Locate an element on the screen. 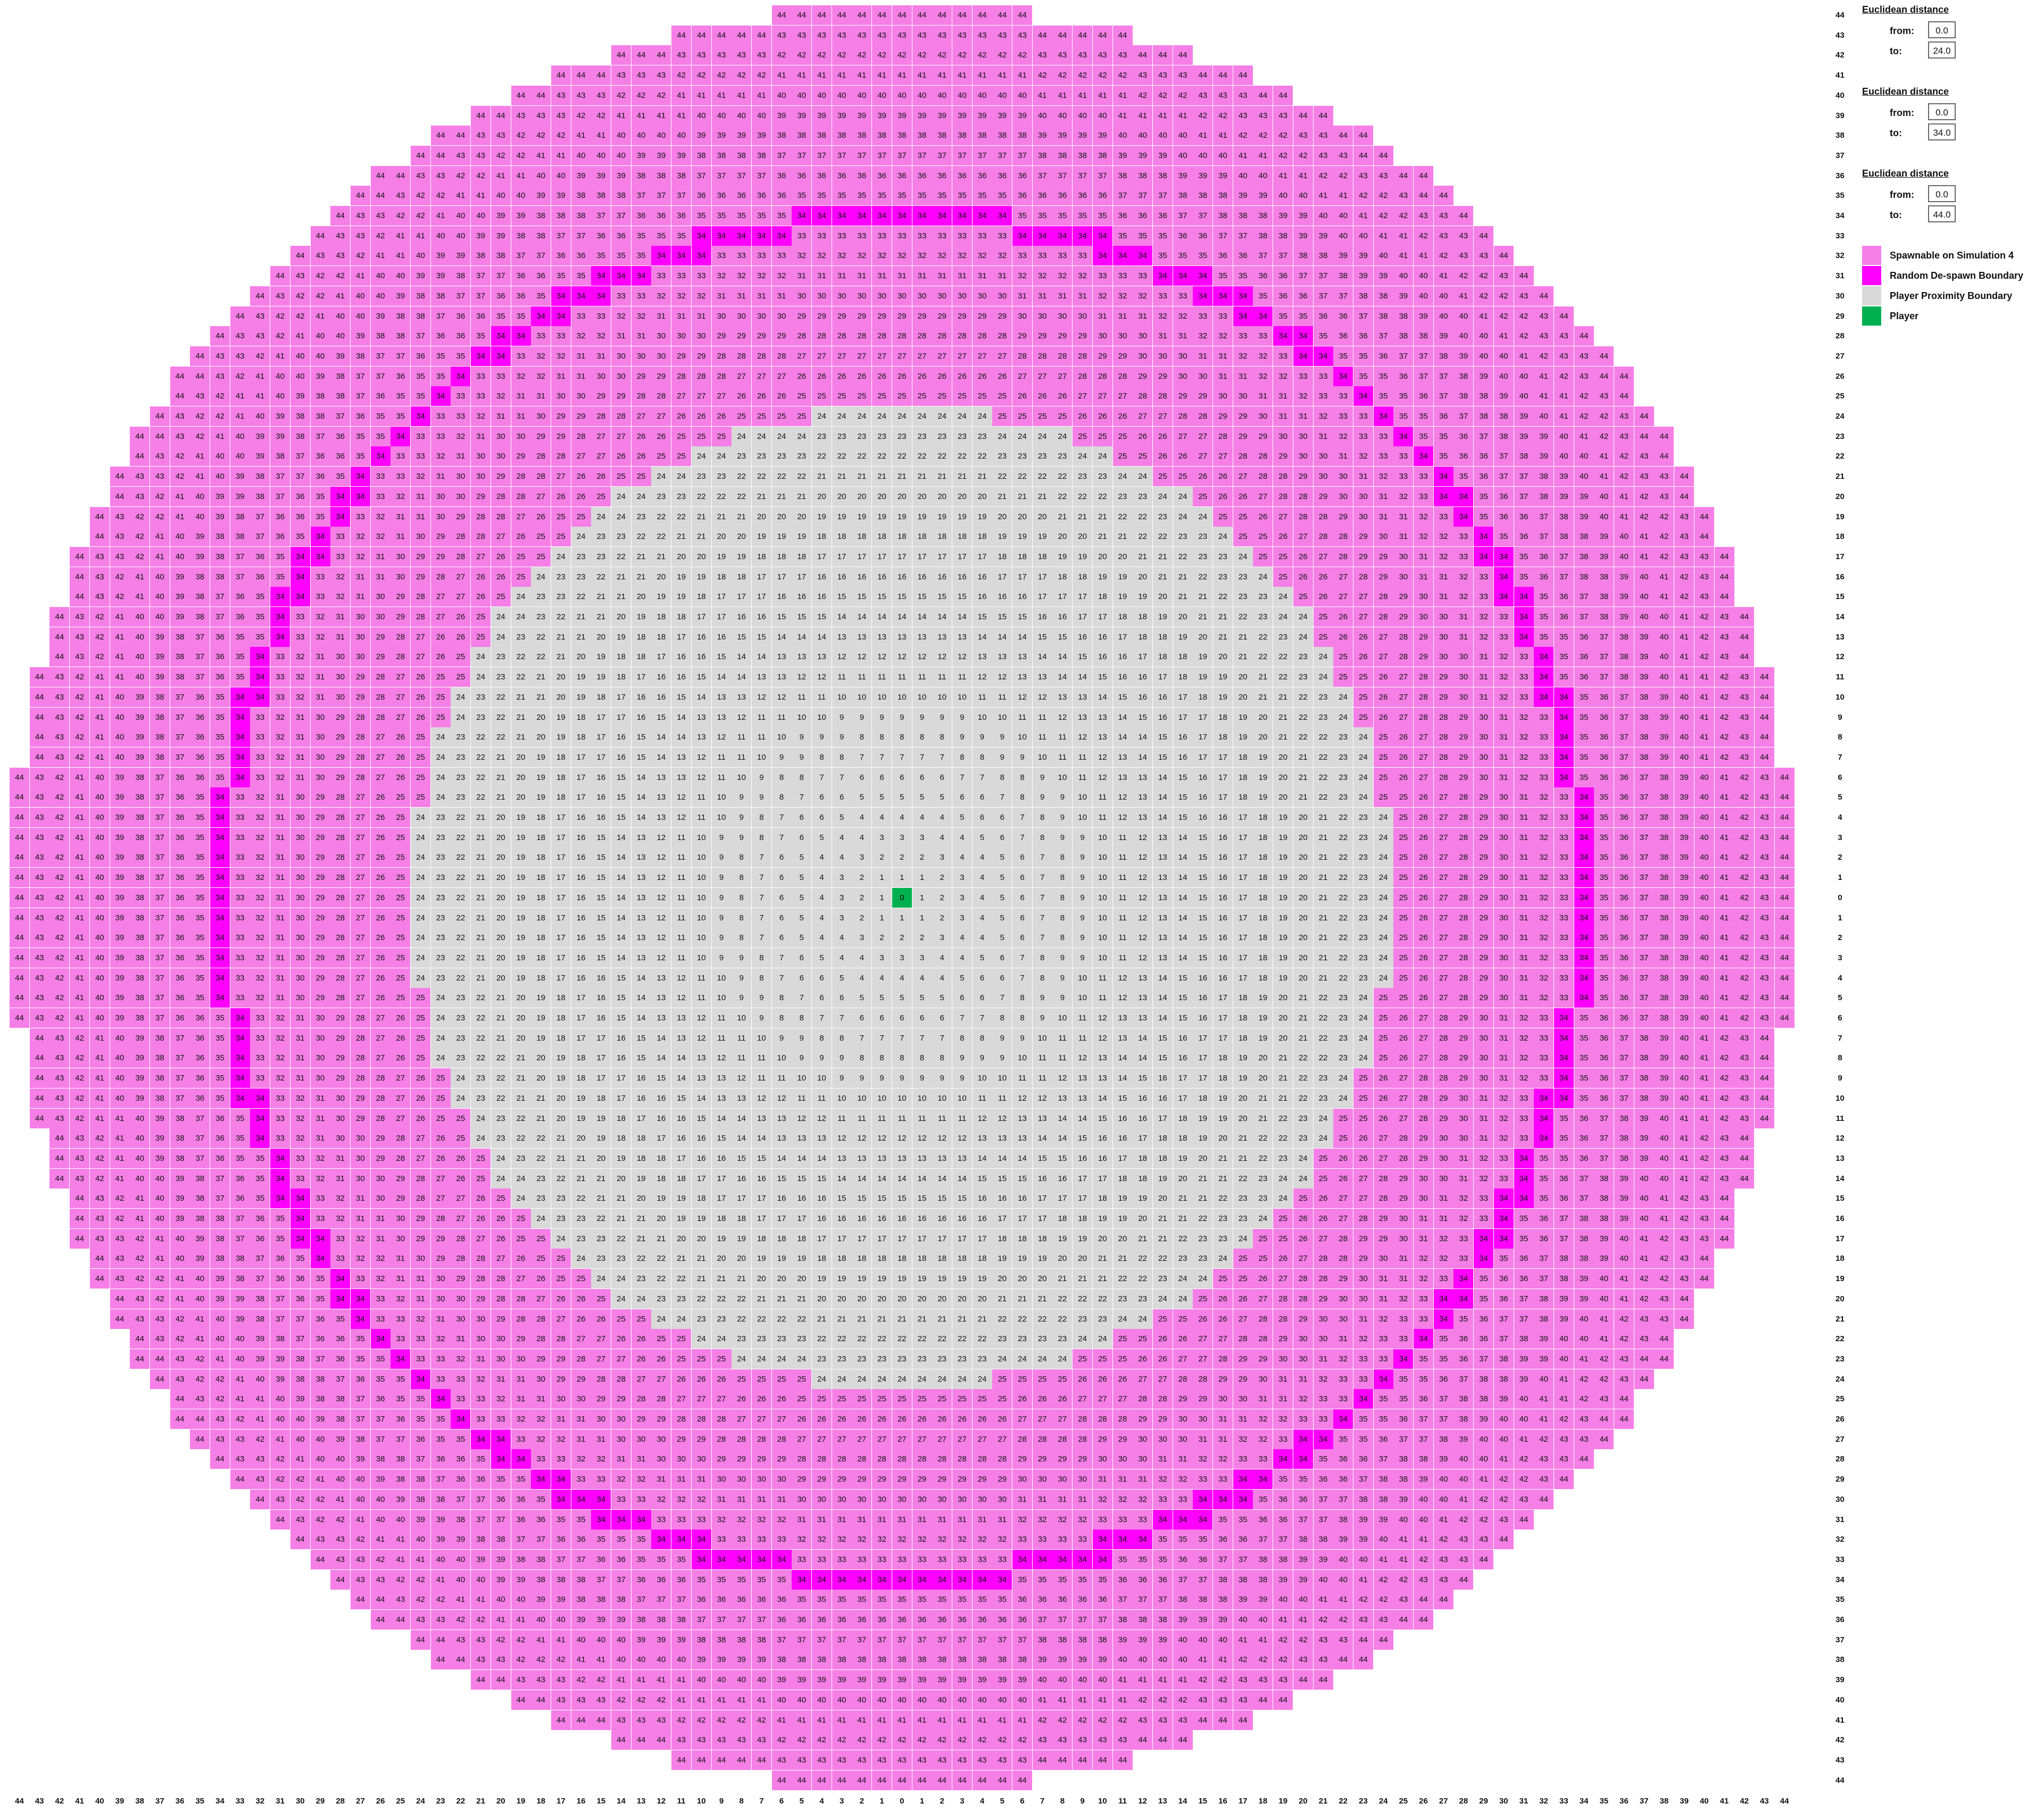 The height and width of the screenshot is (1820, 2027). spawnable-cell: 26 is located at coordinates (1423, 878).